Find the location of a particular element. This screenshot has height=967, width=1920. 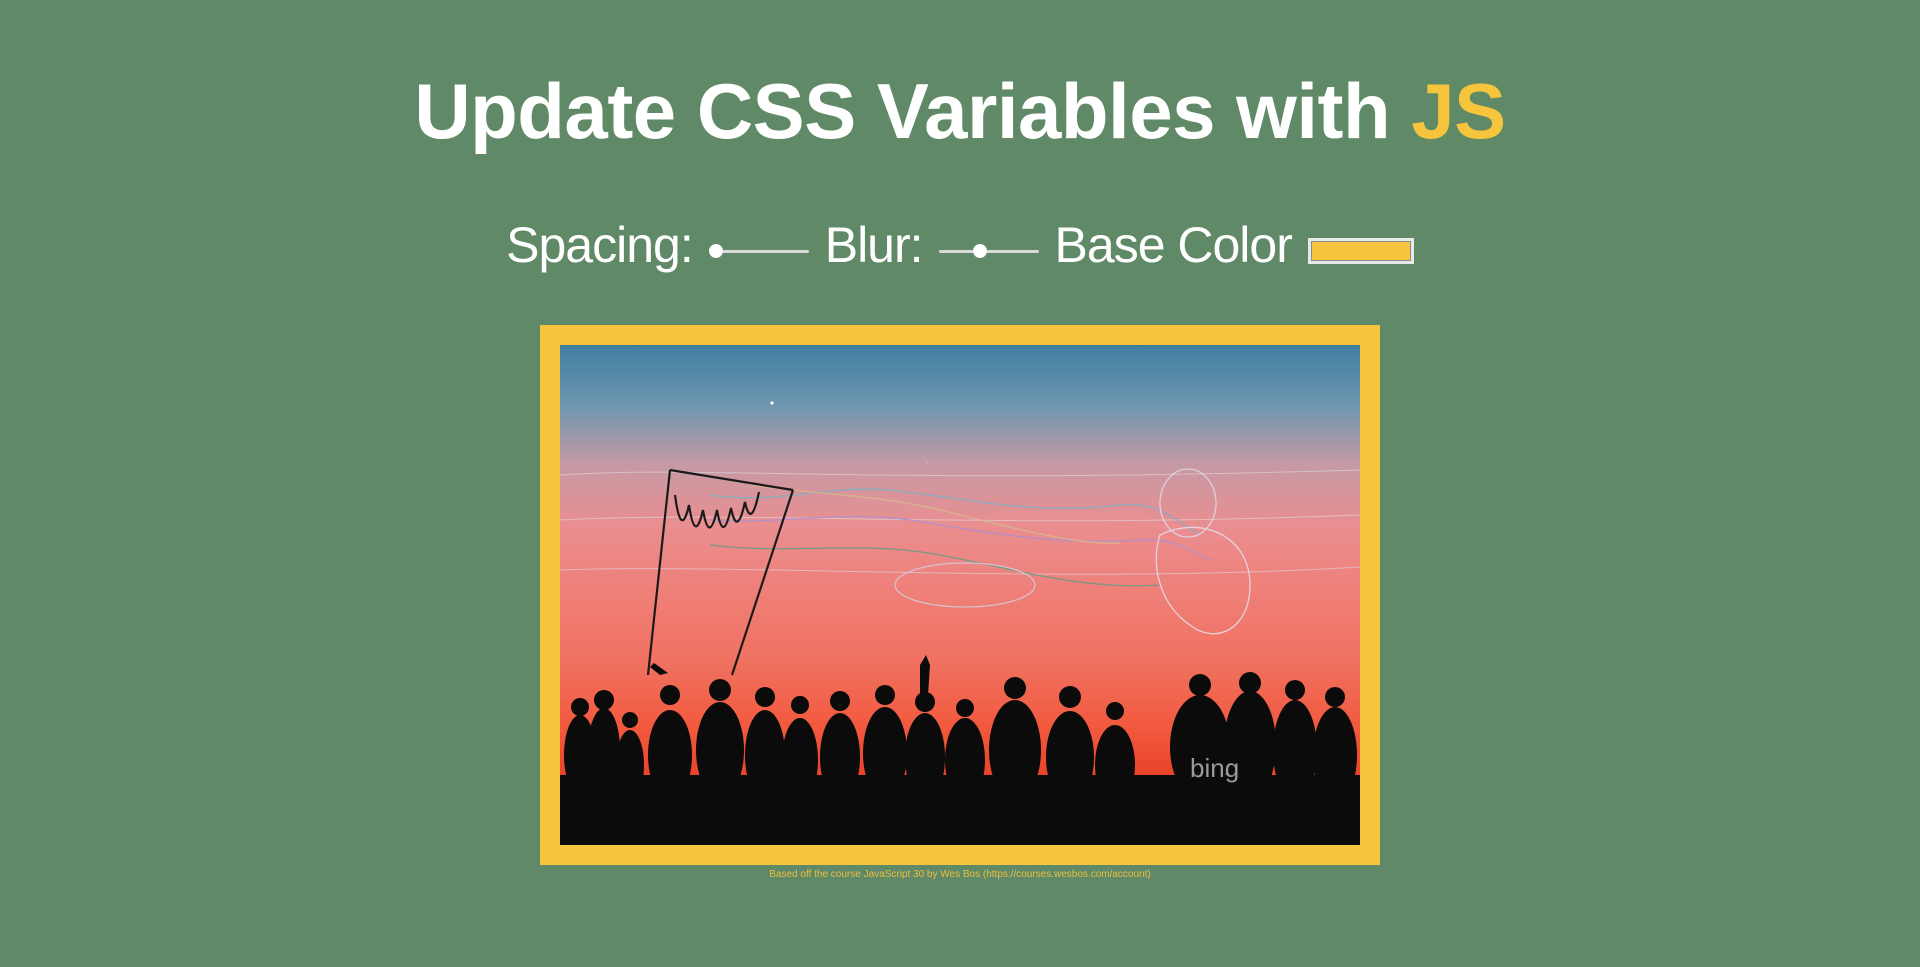

base-color-picker is located at coordinates (1360, 251).